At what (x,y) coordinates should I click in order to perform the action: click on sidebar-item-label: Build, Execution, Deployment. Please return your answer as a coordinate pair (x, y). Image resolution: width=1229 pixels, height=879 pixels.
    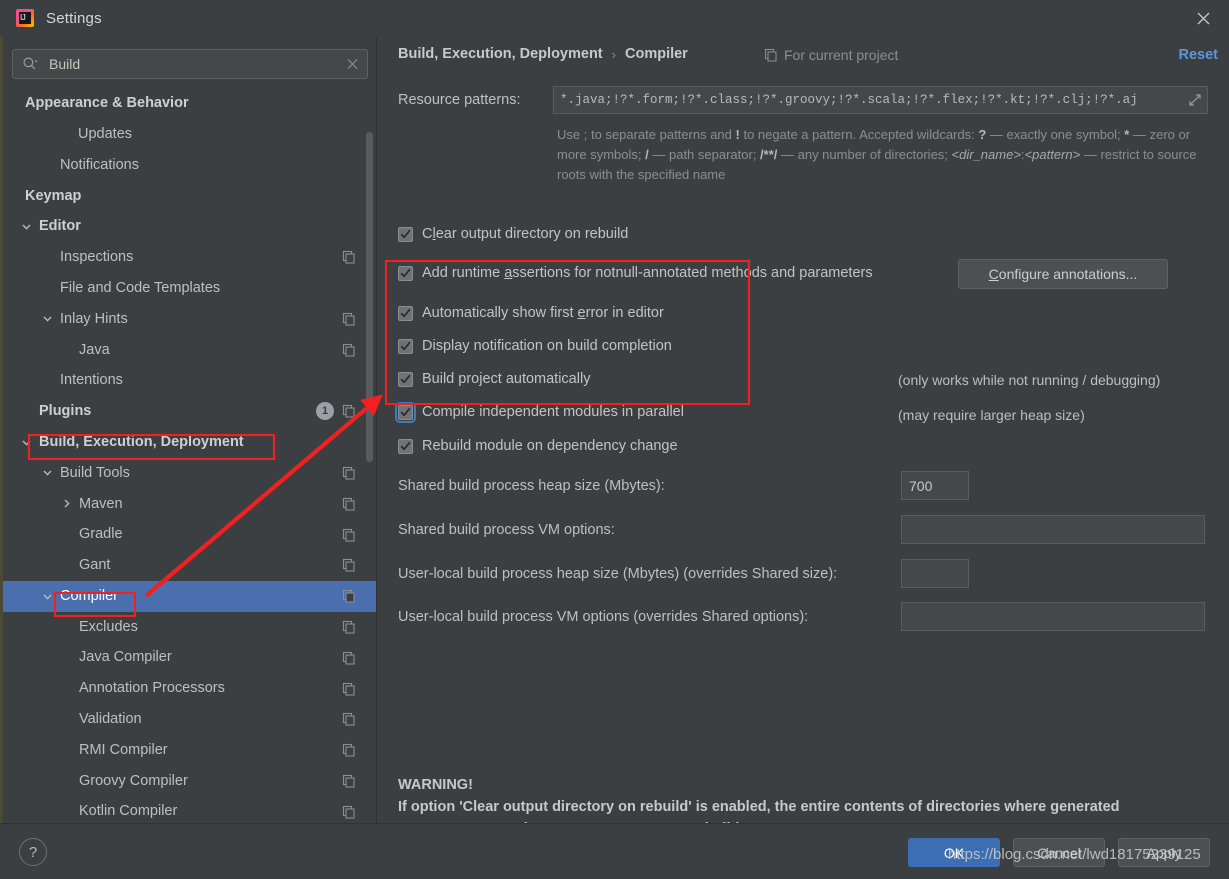
    Looking at the image, I should click on (141, 441).